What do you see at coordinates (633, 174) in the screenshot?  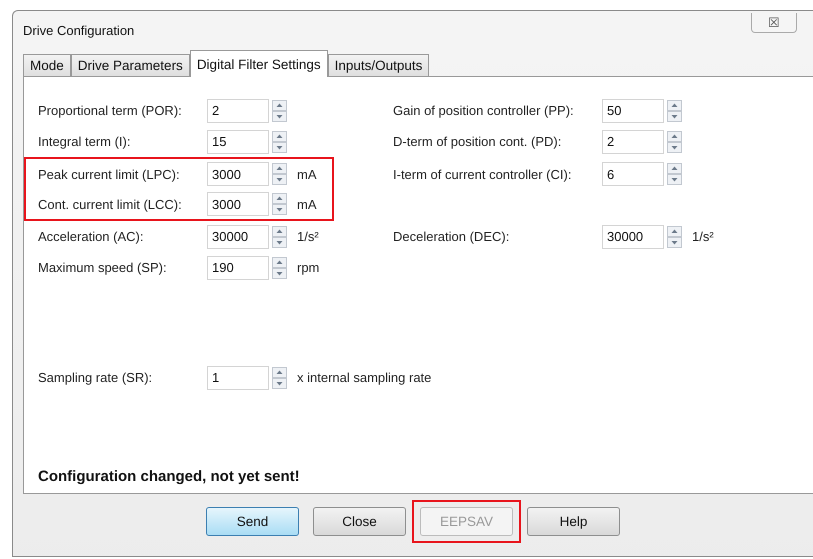 I see `number-field: 6` at bounding box center [633, 174].